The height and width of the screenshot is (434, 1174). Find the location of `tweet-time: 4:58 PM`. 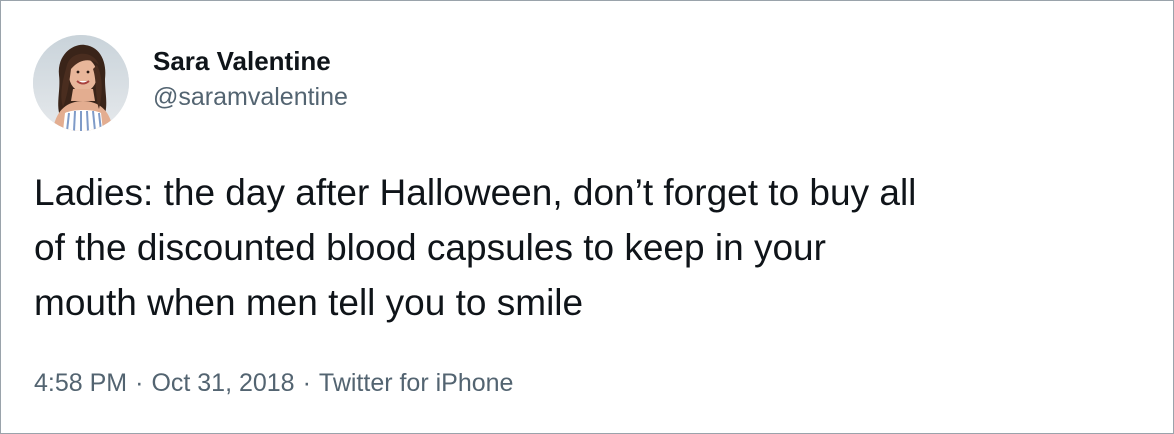

tweet-time: 4:58 PM is located at coordinates (80, 383).